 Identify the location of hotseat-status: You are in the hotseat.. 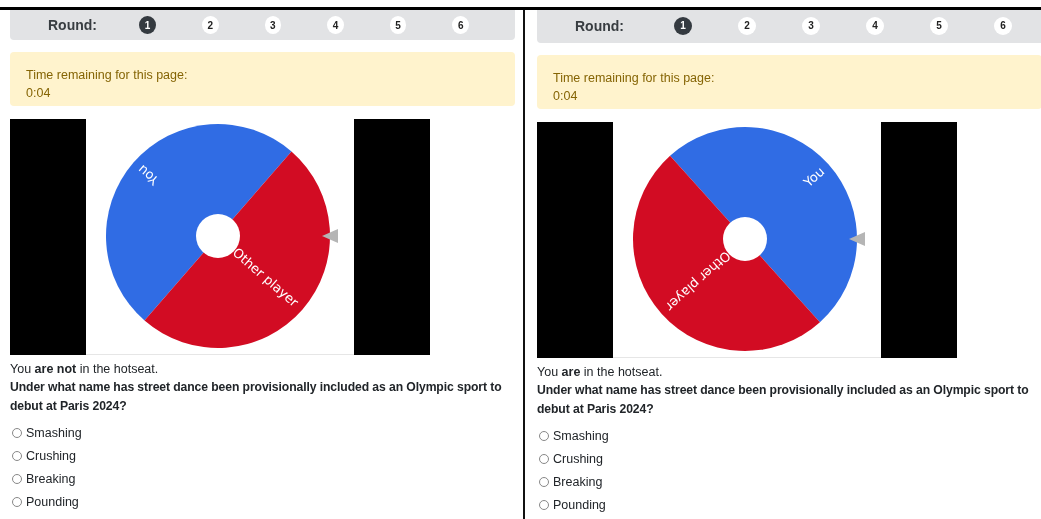
(600, 372).